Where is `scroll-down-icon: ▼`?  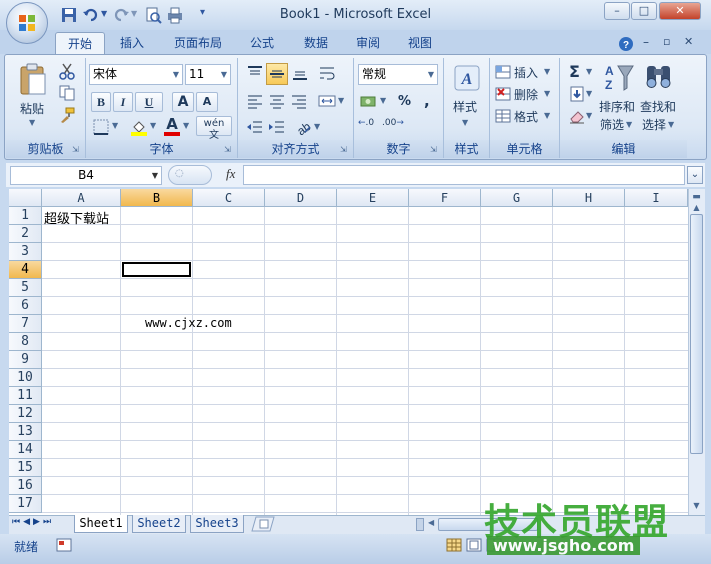
scroll-down-icon: ▼ is located at coordinates (696, 506).